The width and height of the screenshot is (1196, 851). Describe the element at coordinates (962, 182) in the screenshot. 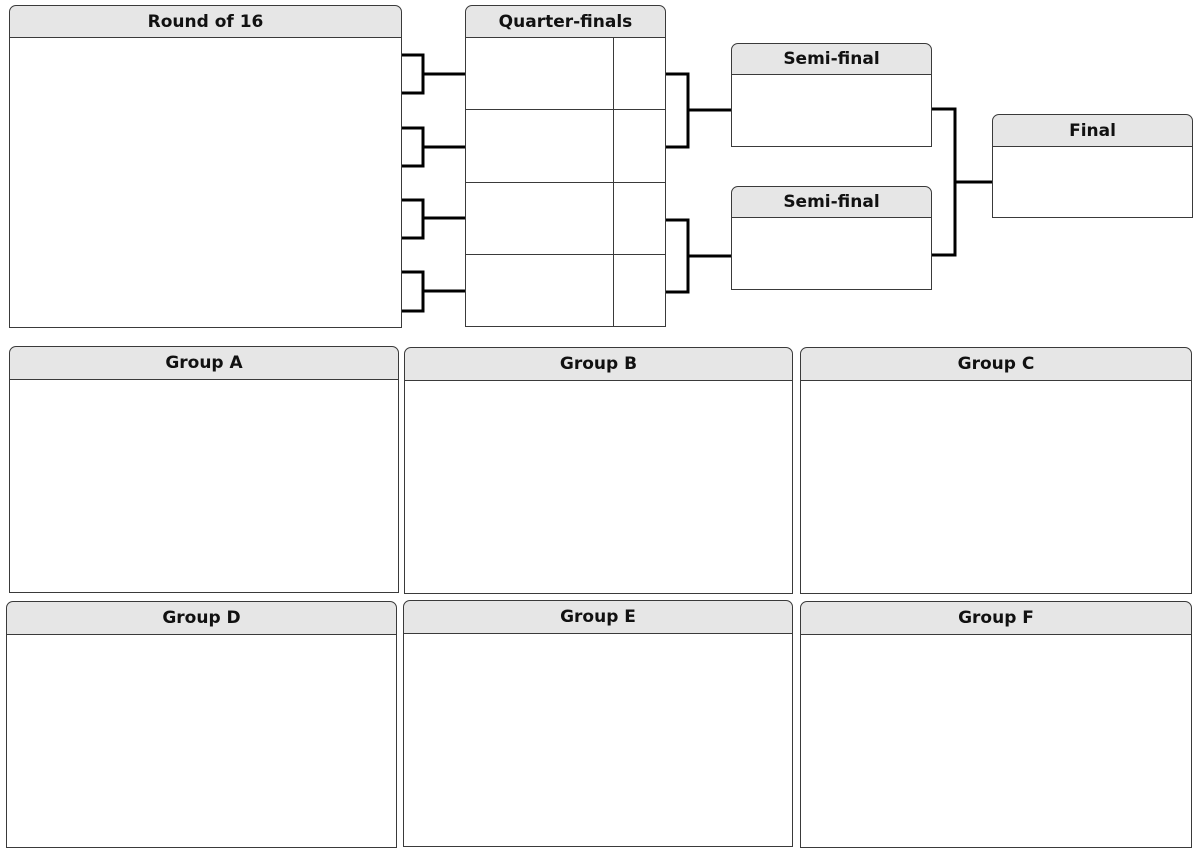

I see `connector-sf-final` at that location.